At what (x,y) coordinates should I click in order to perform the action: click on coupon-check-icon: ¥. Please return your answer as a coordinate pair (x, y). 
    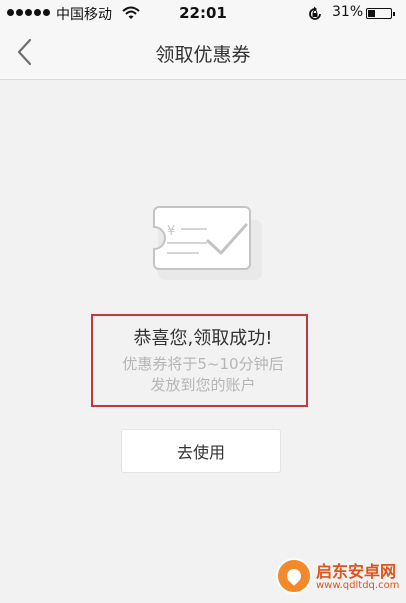
    Looking at the image, I should click on (207, 243).